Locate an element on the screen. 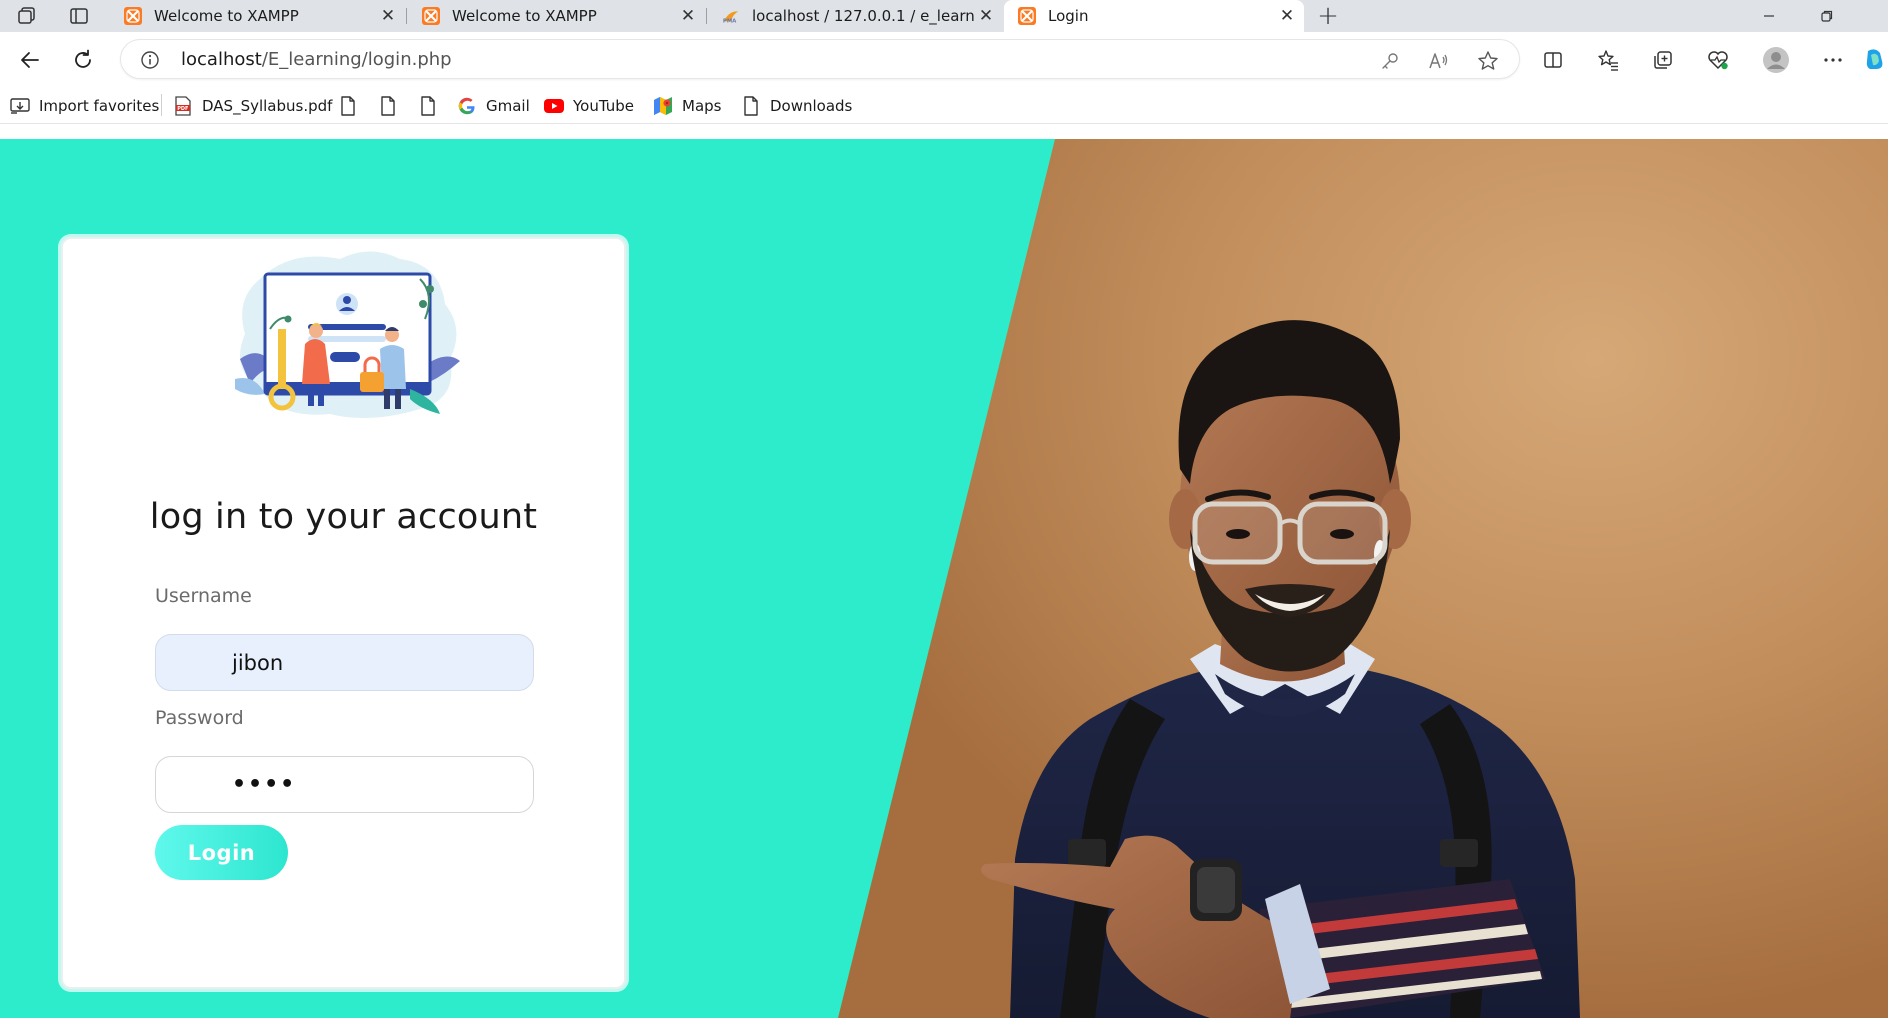 Image resolution: width=1888 pixels, height=1018 pixels. bookmark-label: Downloads is located at coordinates (811, 106).